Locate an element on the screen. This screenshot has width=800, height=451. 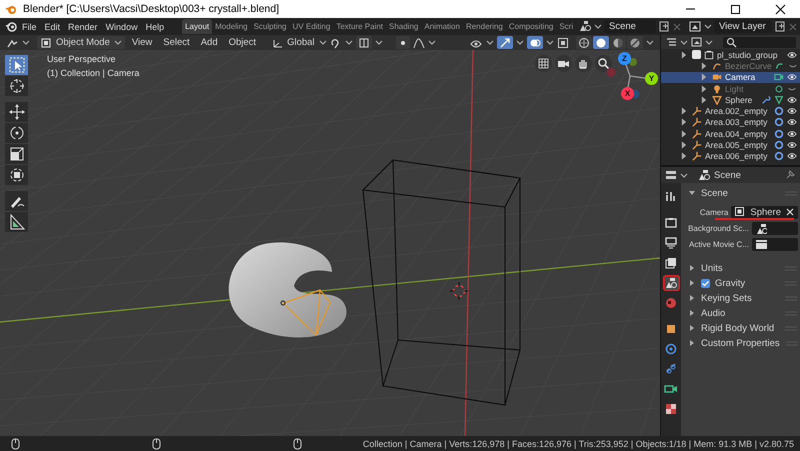
outliner-row: Camera is located at coordinates (730, 77).